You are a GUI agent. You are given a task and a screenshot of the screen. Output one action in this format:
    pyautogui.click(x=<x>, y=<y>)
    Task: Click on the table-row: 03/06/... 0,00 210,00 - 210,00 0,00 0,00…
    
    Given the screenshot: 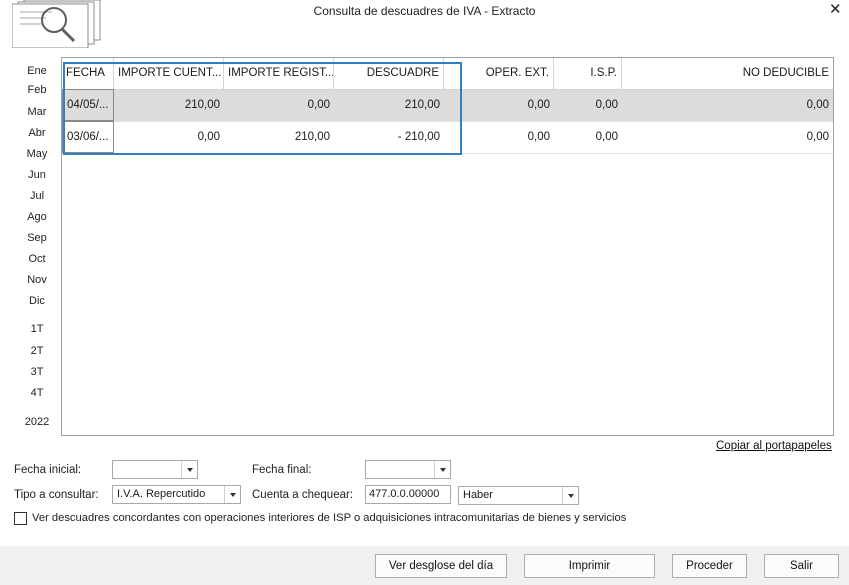 What is the action you would take?
    pyautogui.click(x=447, y=137)
    